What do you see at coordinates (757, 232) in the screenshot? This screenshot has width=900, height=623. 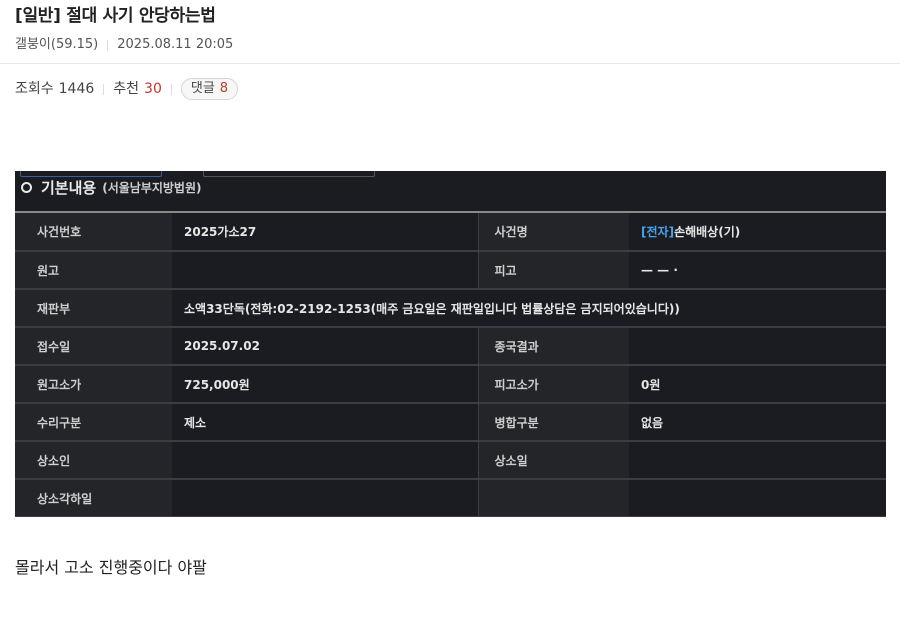 I see `case-field-value: [전자]손해배상(기)` at bounding box center [757, 232].